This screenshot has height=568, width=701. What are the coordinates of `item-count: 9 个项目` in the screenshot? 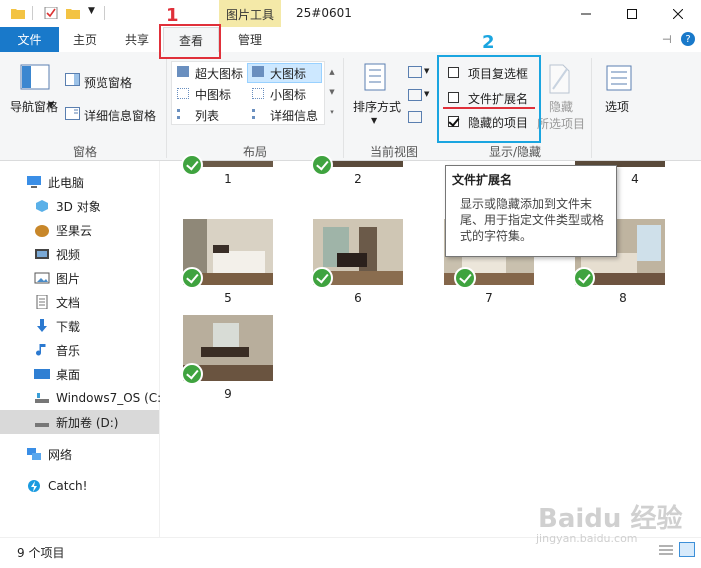 It's located at (41, 553).